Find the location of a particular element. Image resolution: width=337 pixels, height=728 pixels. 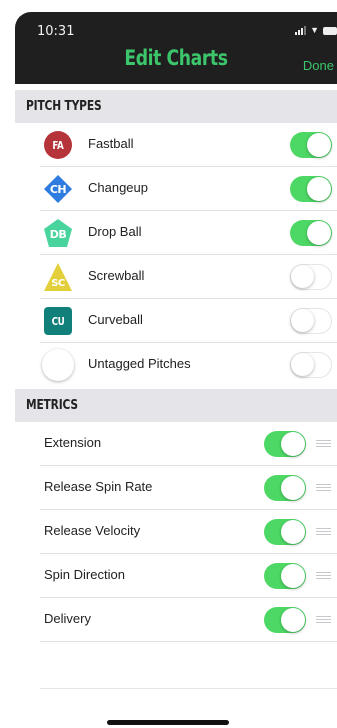

pitch-type-label: Changeup is located at coordinates (118, 187).